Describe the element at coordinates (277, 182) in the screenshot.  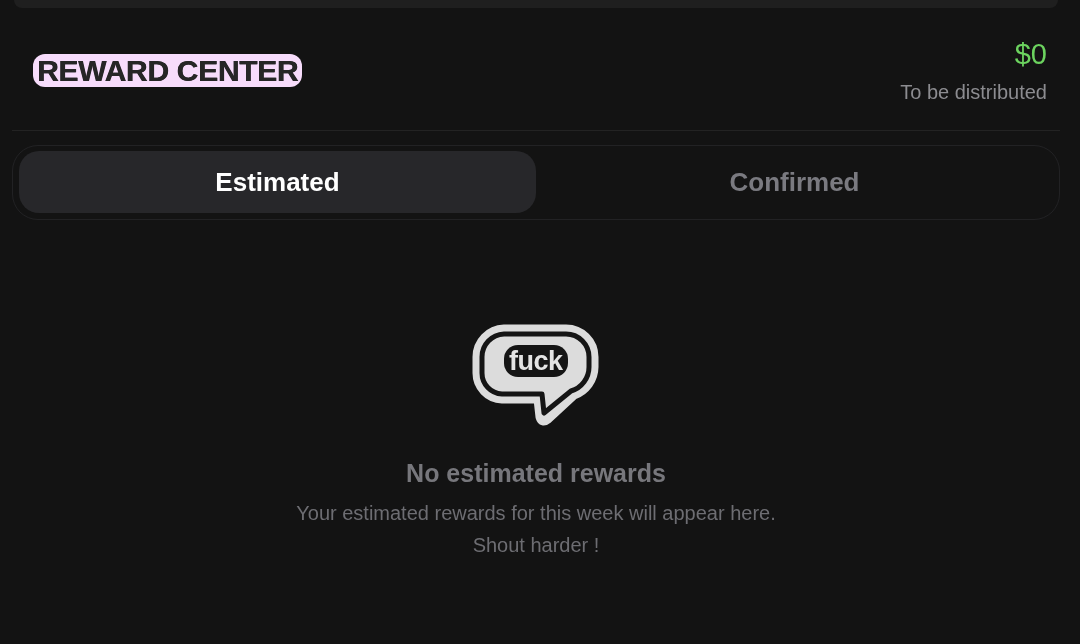
I see `tab: Estimated` at that location.